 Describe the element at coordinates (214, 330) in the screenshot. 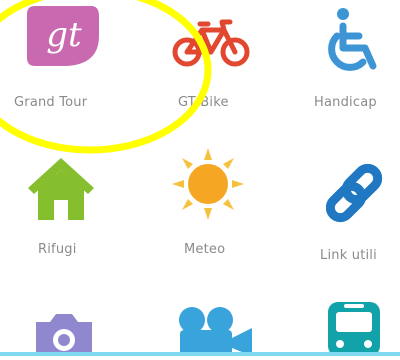

I see `video-camera-icon` at that location.